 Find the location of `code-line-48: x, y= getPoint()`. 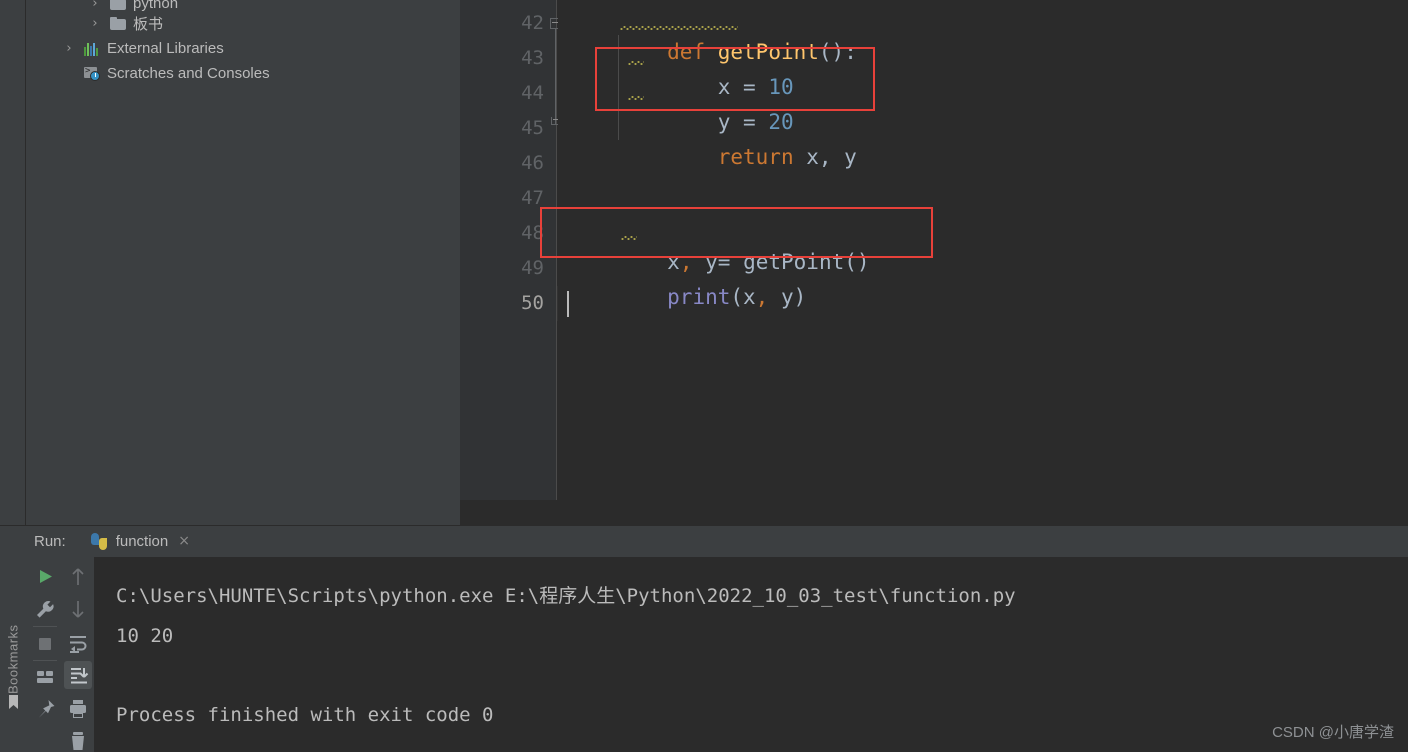

code-line-48: x, y= getPoint() is located at coordinates (717, 242).